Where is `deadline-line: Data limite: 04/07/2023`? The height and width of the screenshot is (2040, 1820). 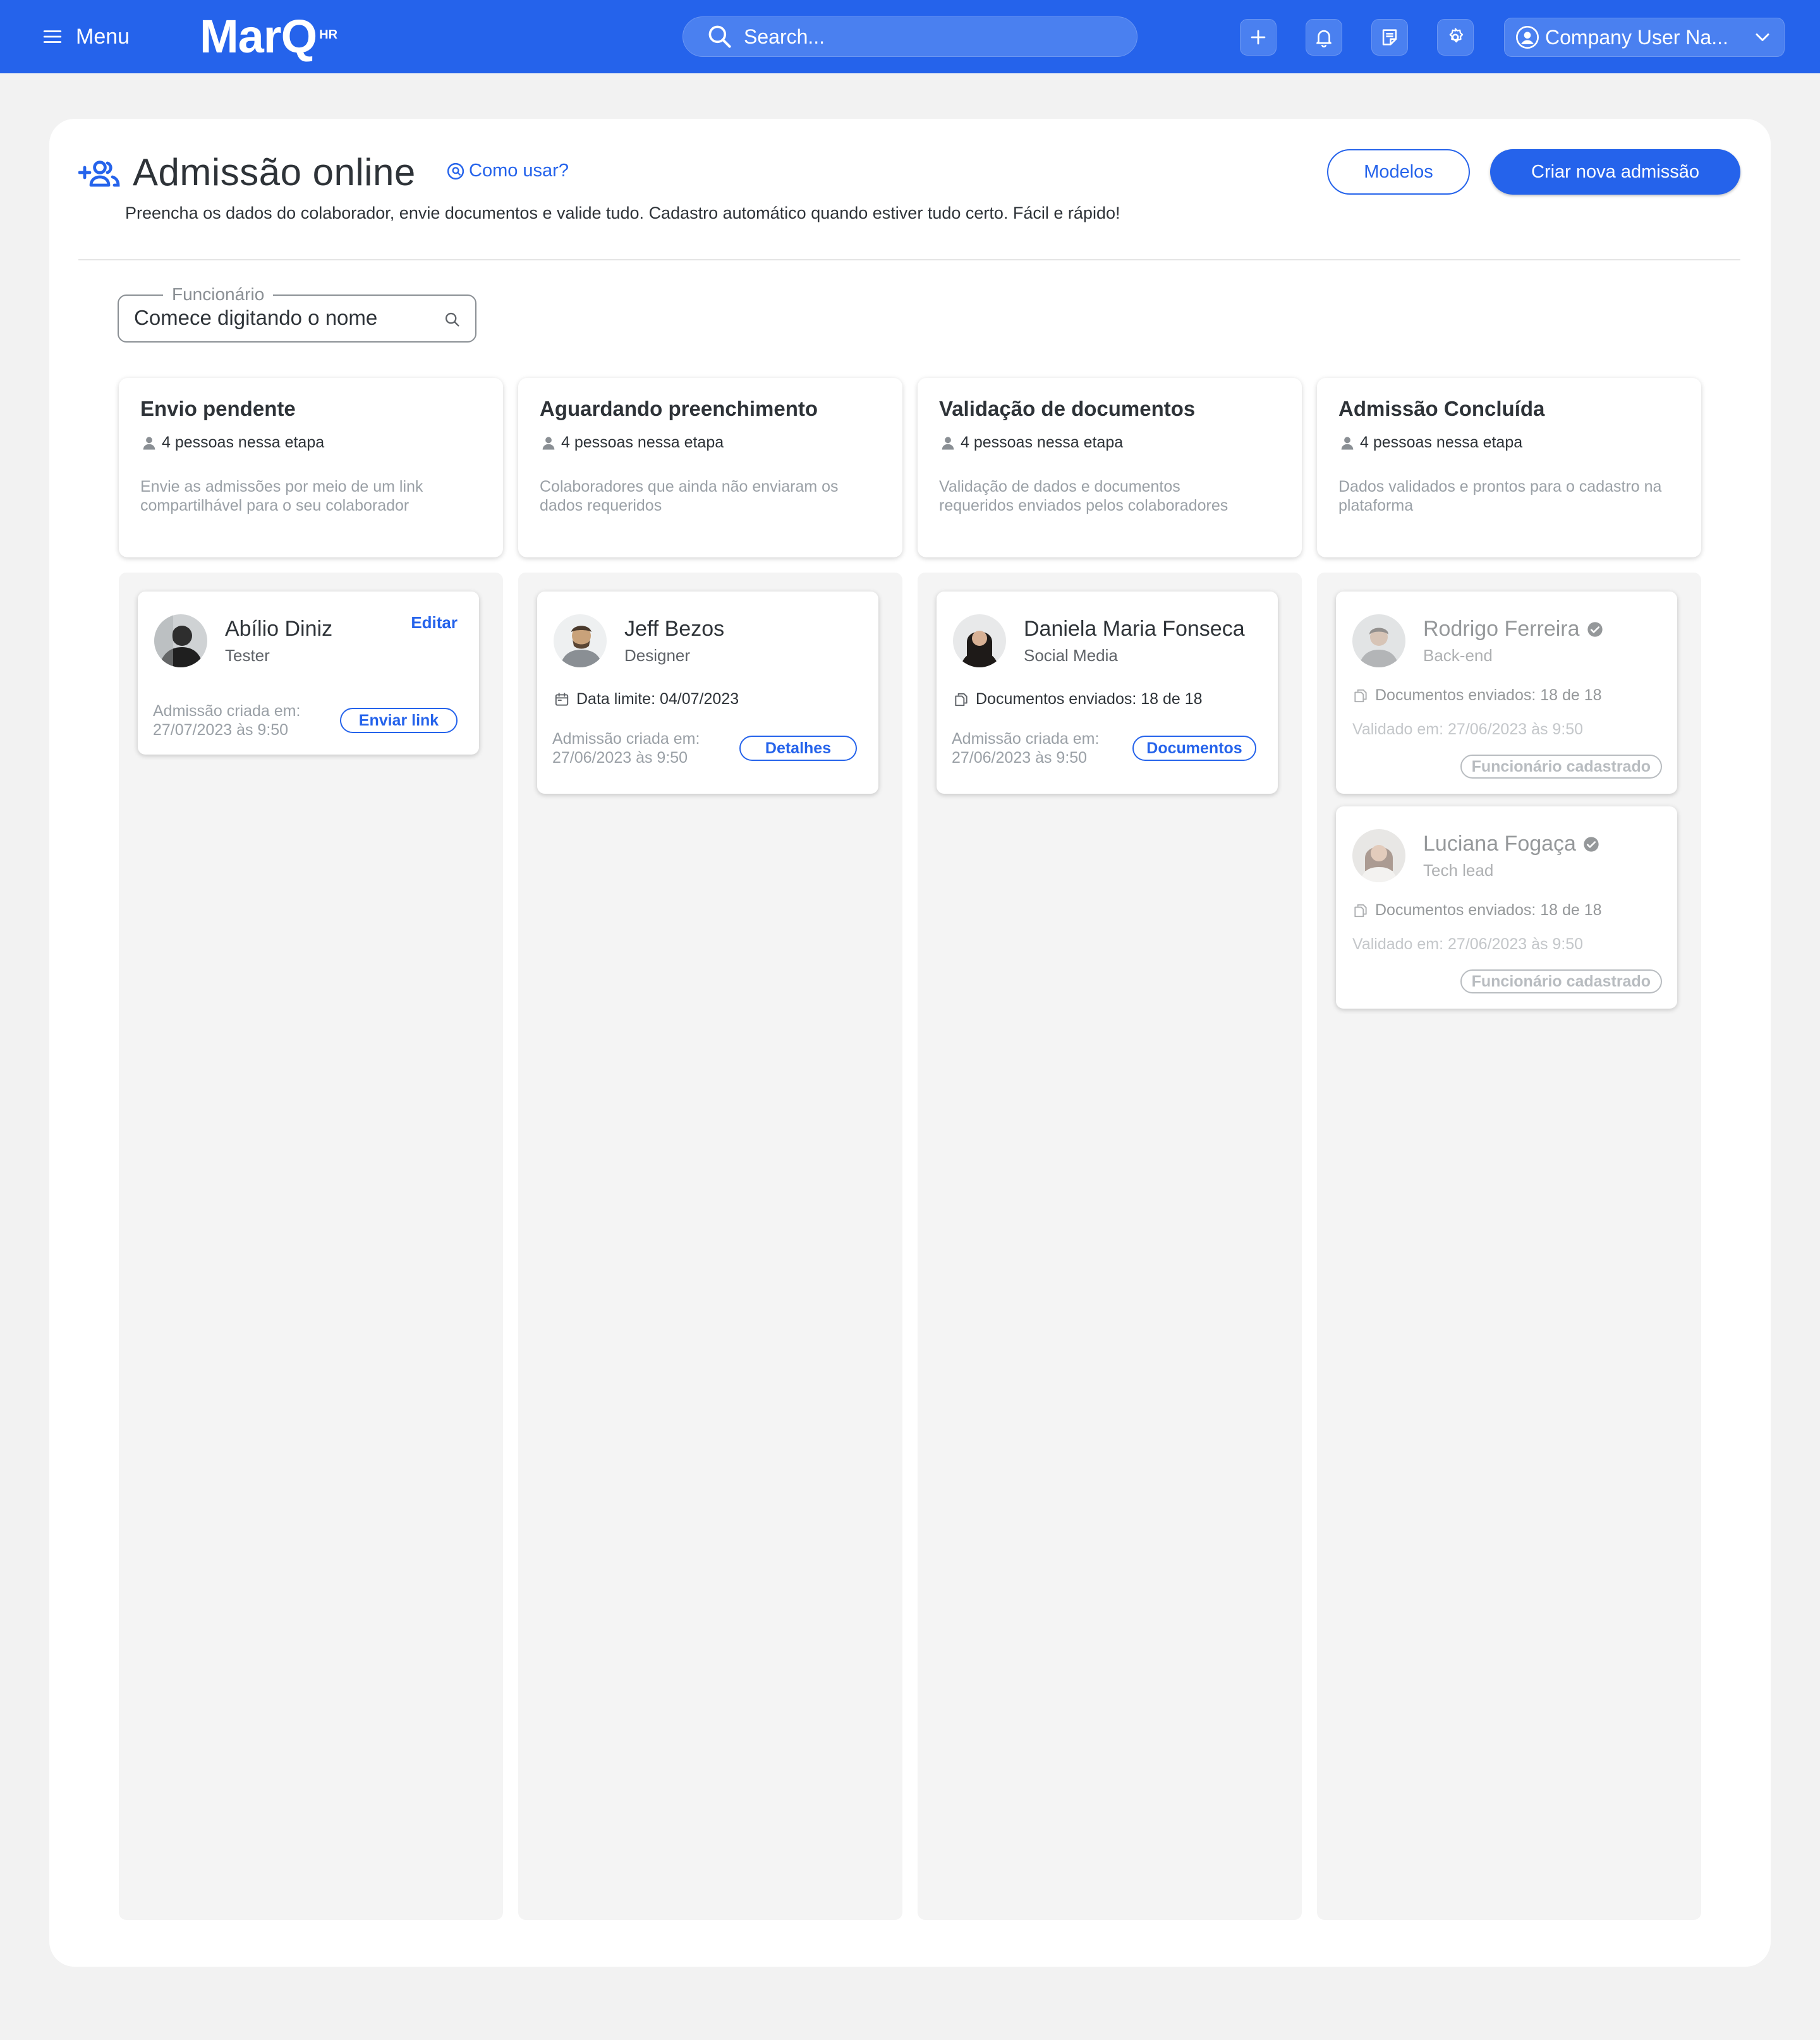 deadline-line: Data limite: 04/07/2023 is located at coordinates (646, 699).